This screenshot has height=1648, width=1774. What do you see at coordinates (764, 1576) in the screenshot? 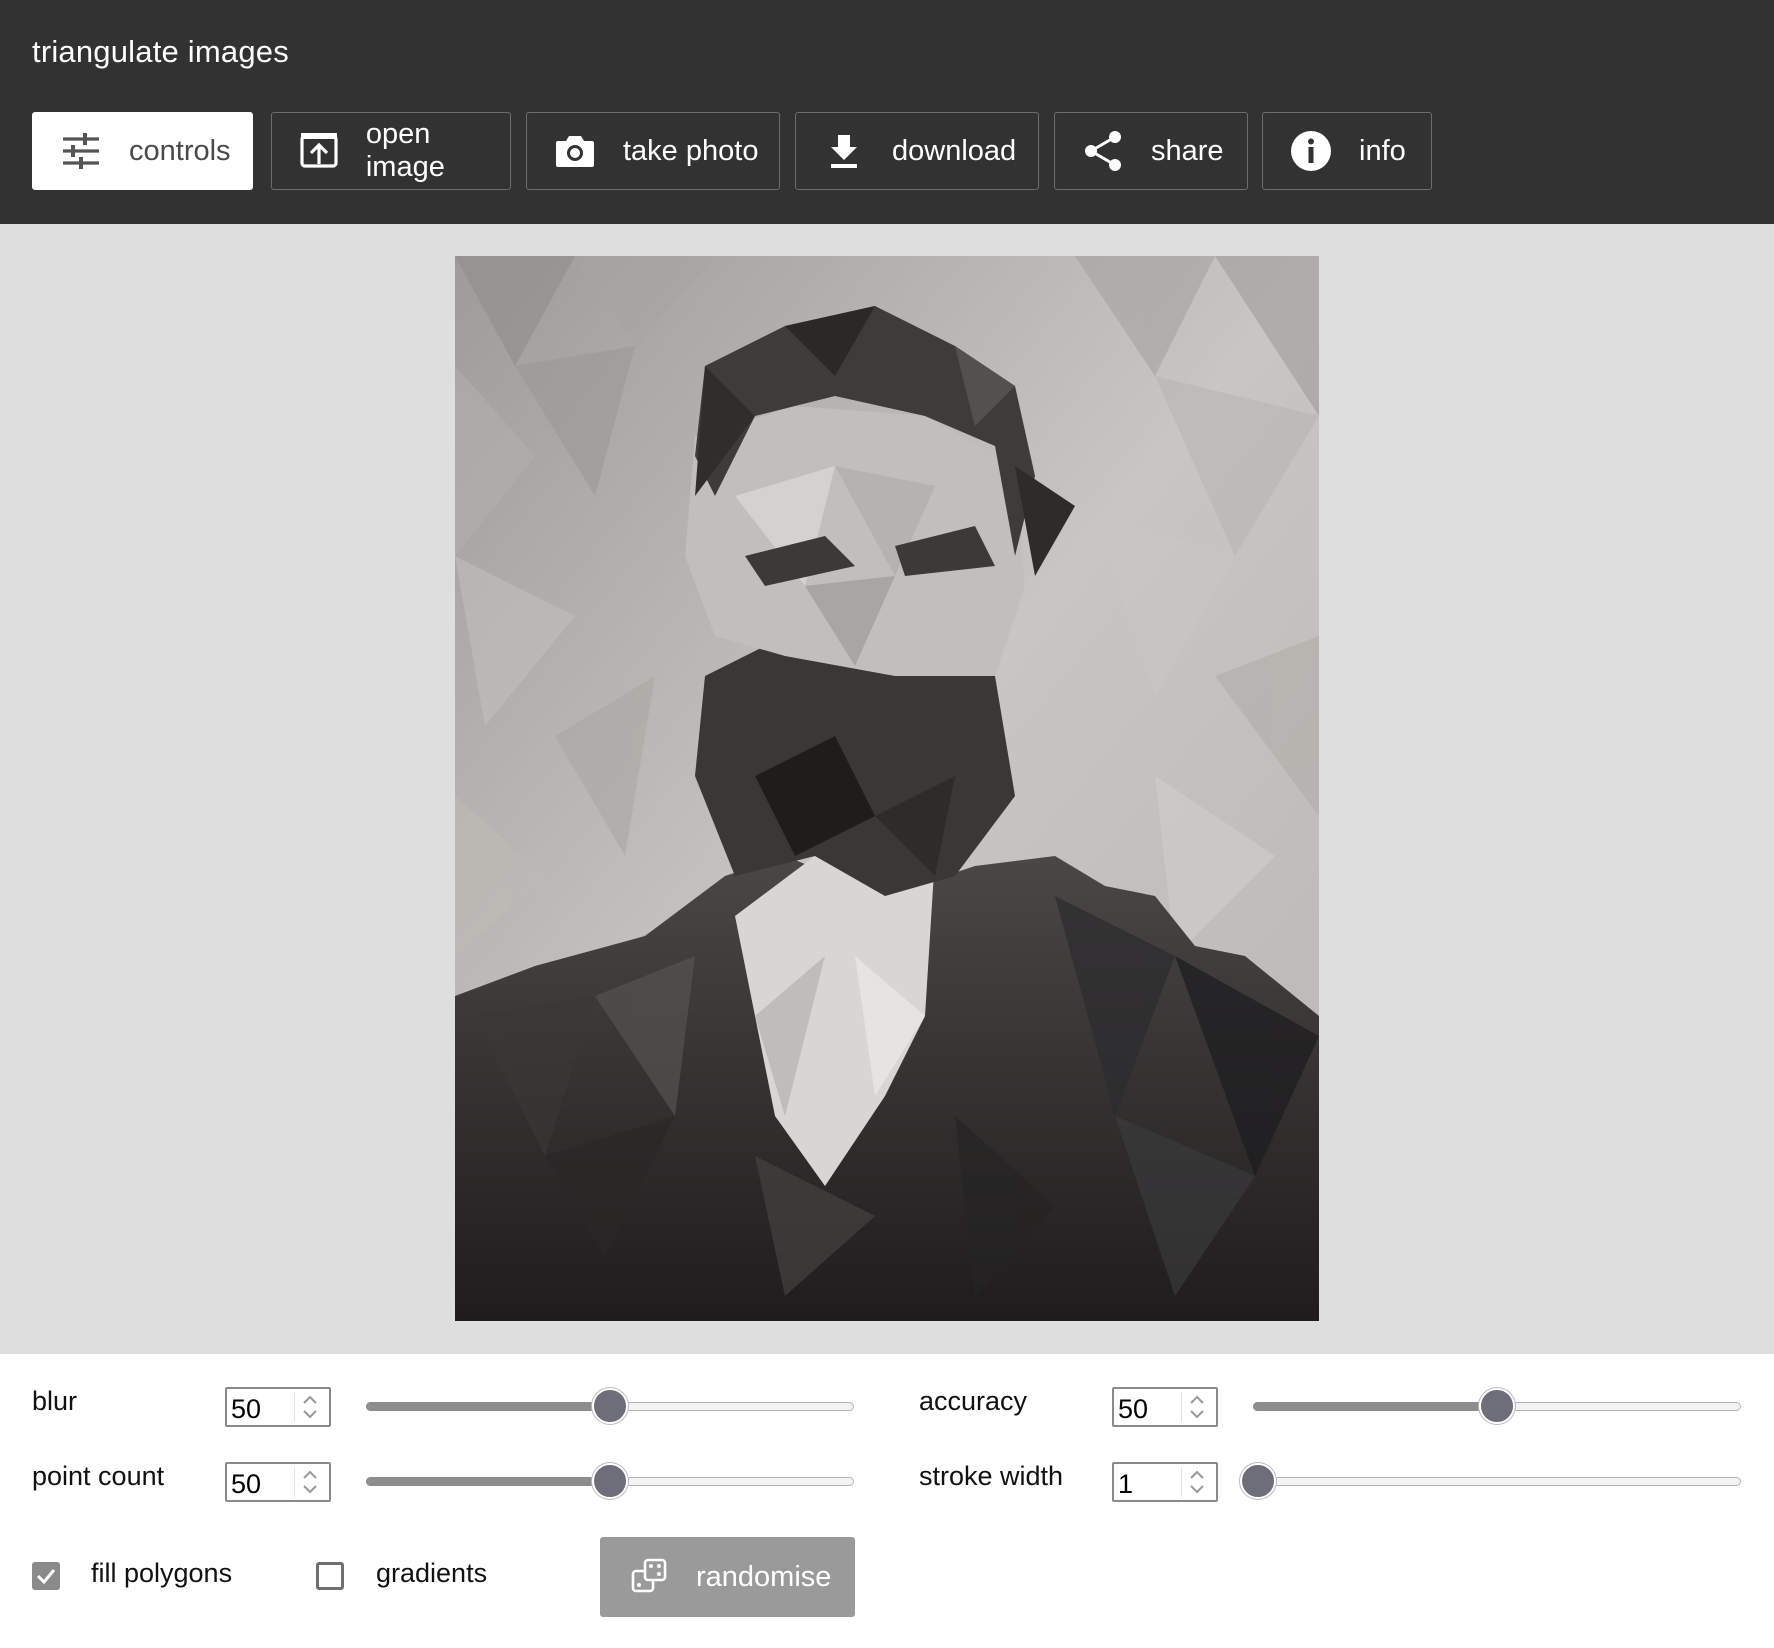
I see `randomise-button-label: randomise` at bounding box center [764, 1576].